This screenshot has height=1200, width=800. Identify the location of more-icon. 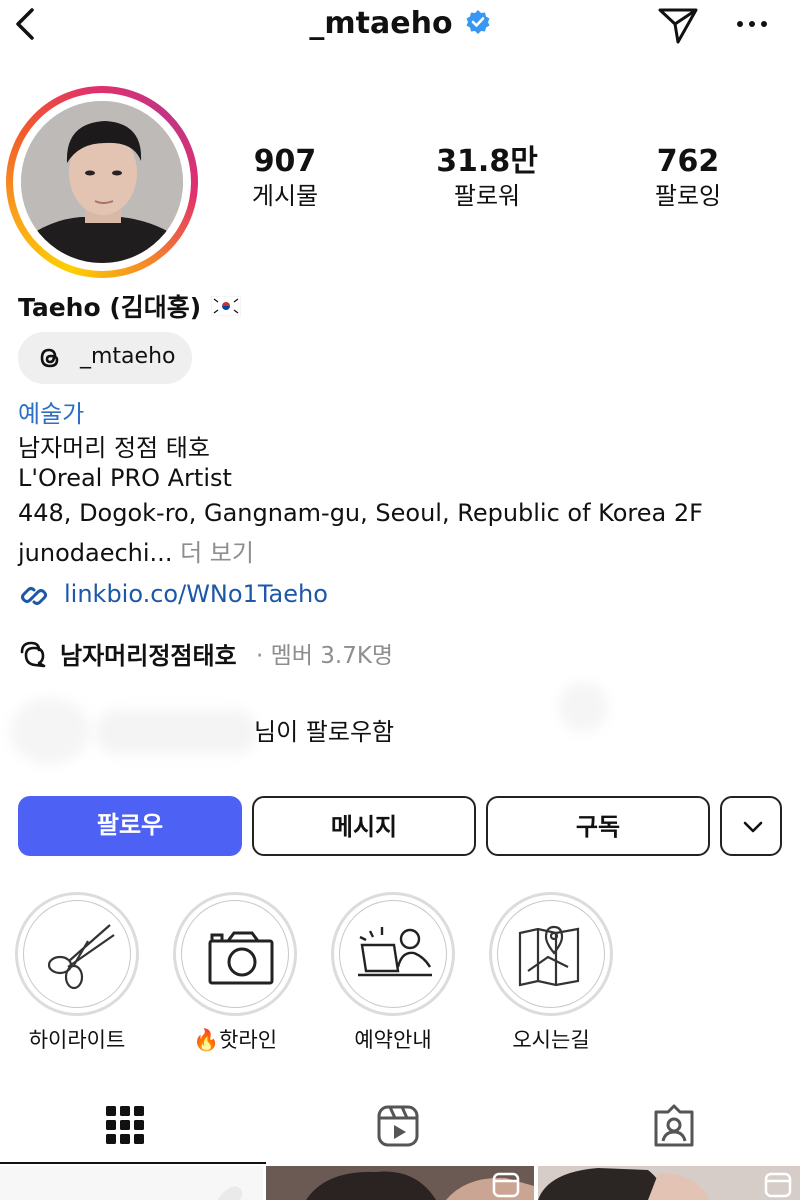
(752, 23).